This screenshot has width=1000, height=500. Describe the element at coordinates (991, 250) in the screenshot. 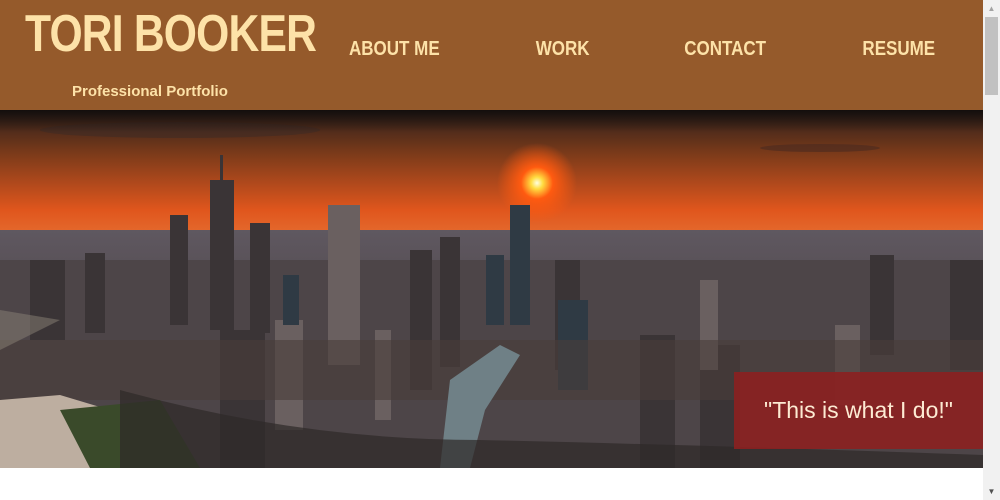

I see `vertical-scrollbar: ▲ ▼` at that location.